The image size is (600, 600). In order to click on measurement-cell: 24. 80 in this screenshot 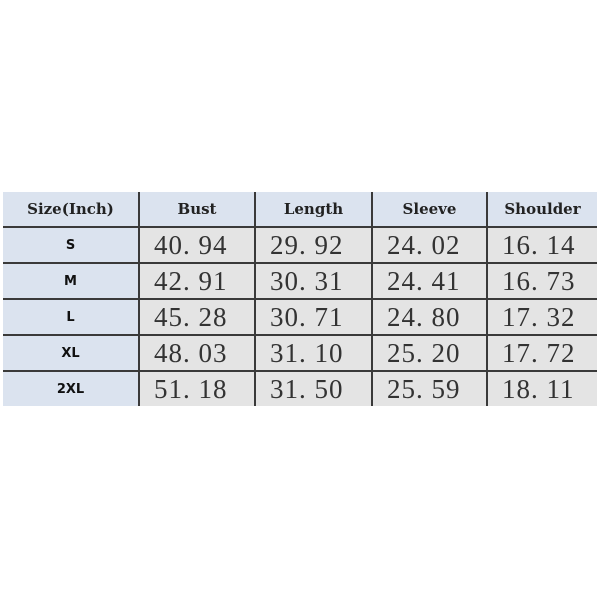, I will do `click(429, 317)`.